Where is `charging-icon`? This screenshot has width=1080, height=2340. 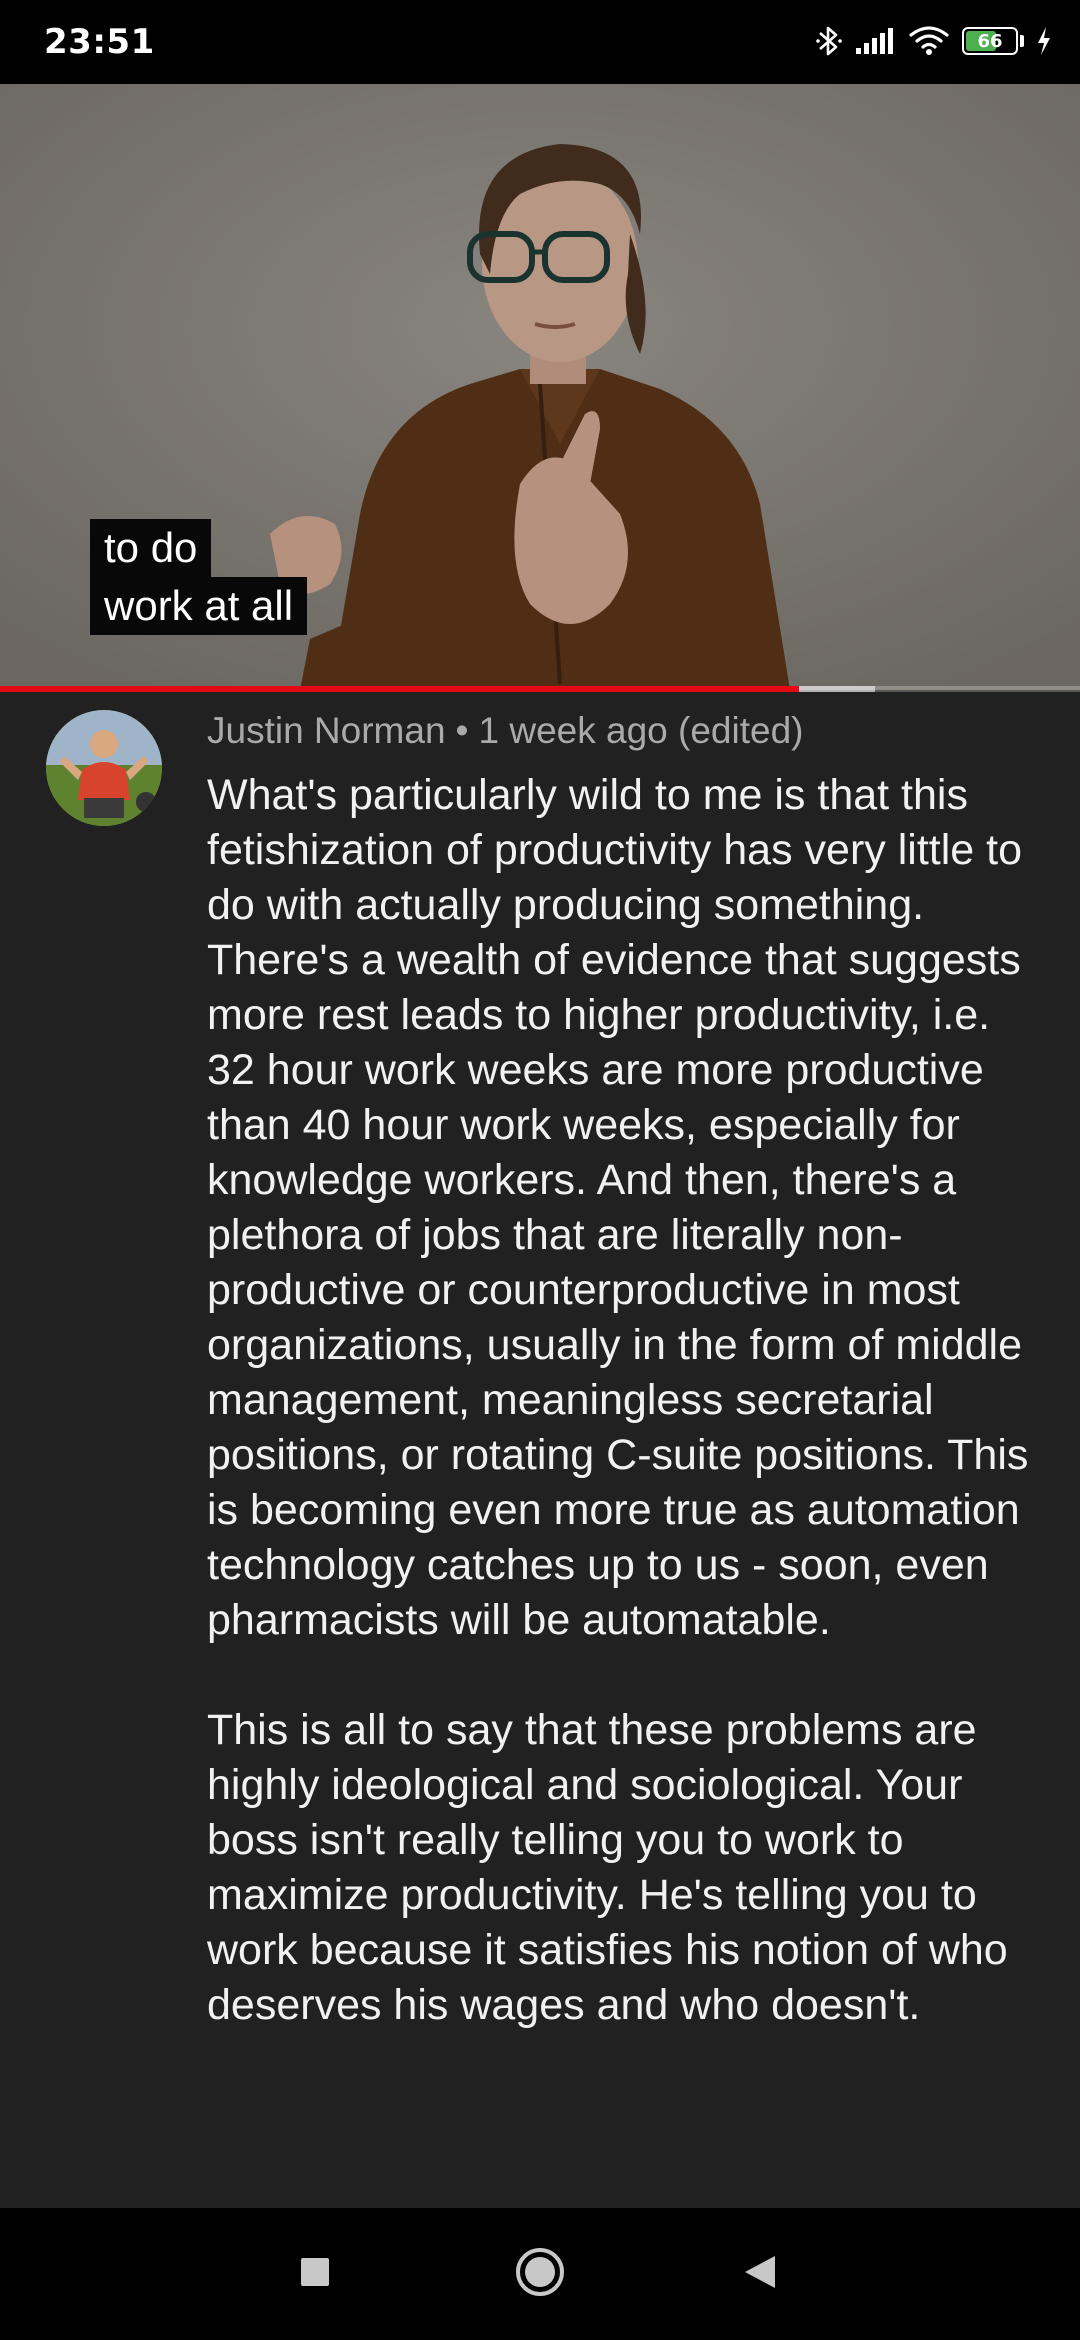 charging-icon is located at coordinates (1044, 41).